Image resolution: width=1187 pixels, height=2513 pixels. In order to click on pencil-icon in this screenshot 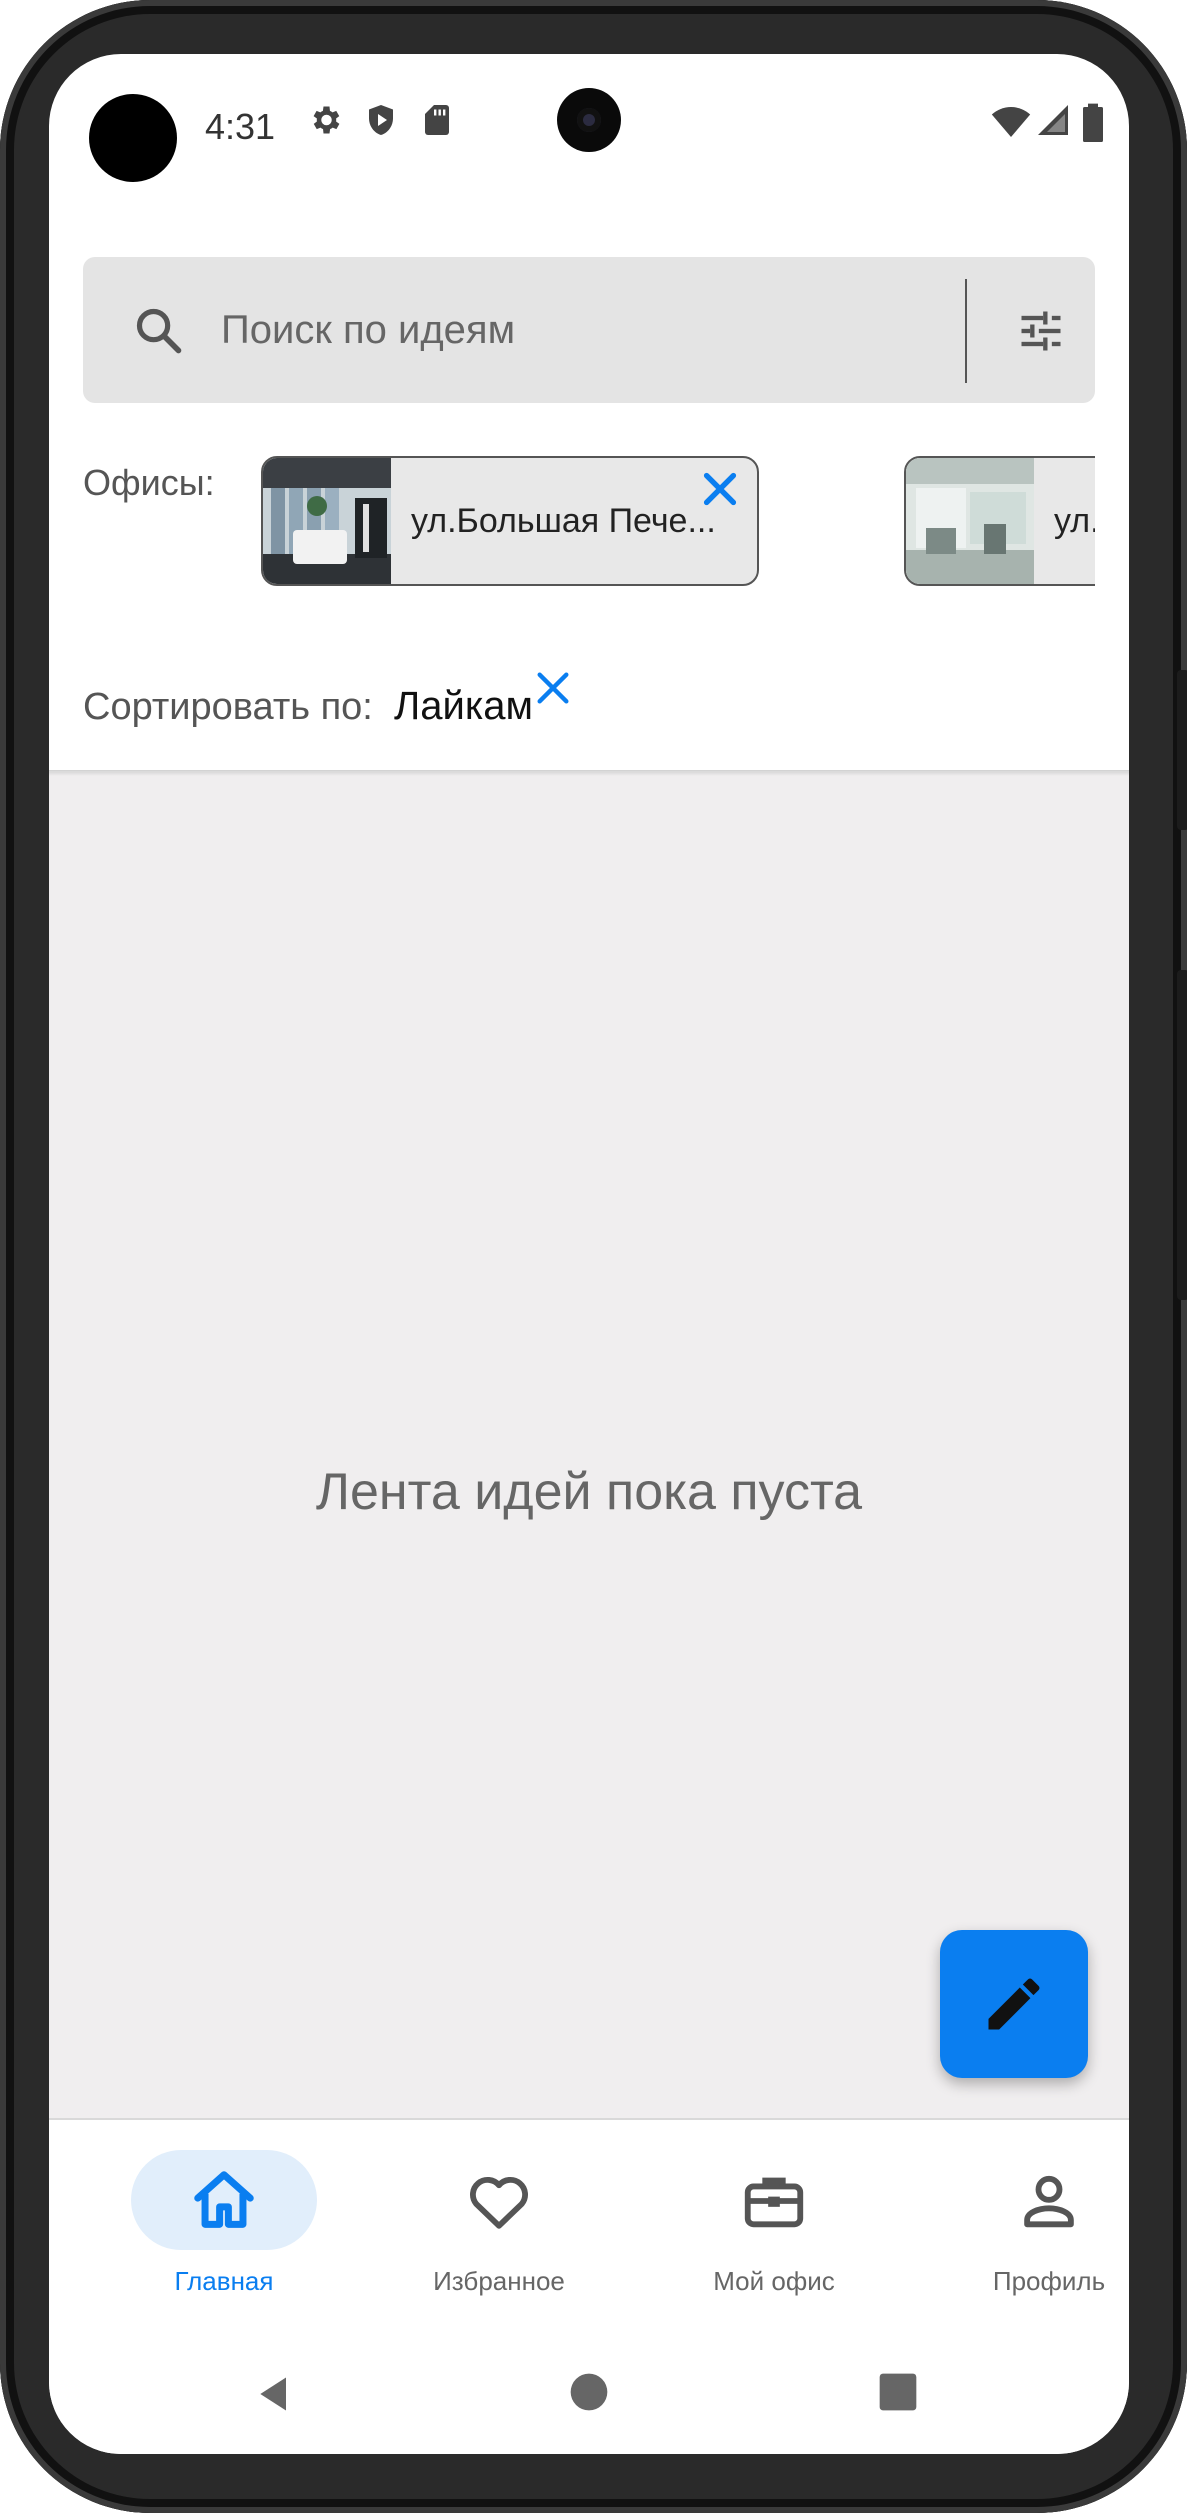, I will do `click(1014, 2004)`.